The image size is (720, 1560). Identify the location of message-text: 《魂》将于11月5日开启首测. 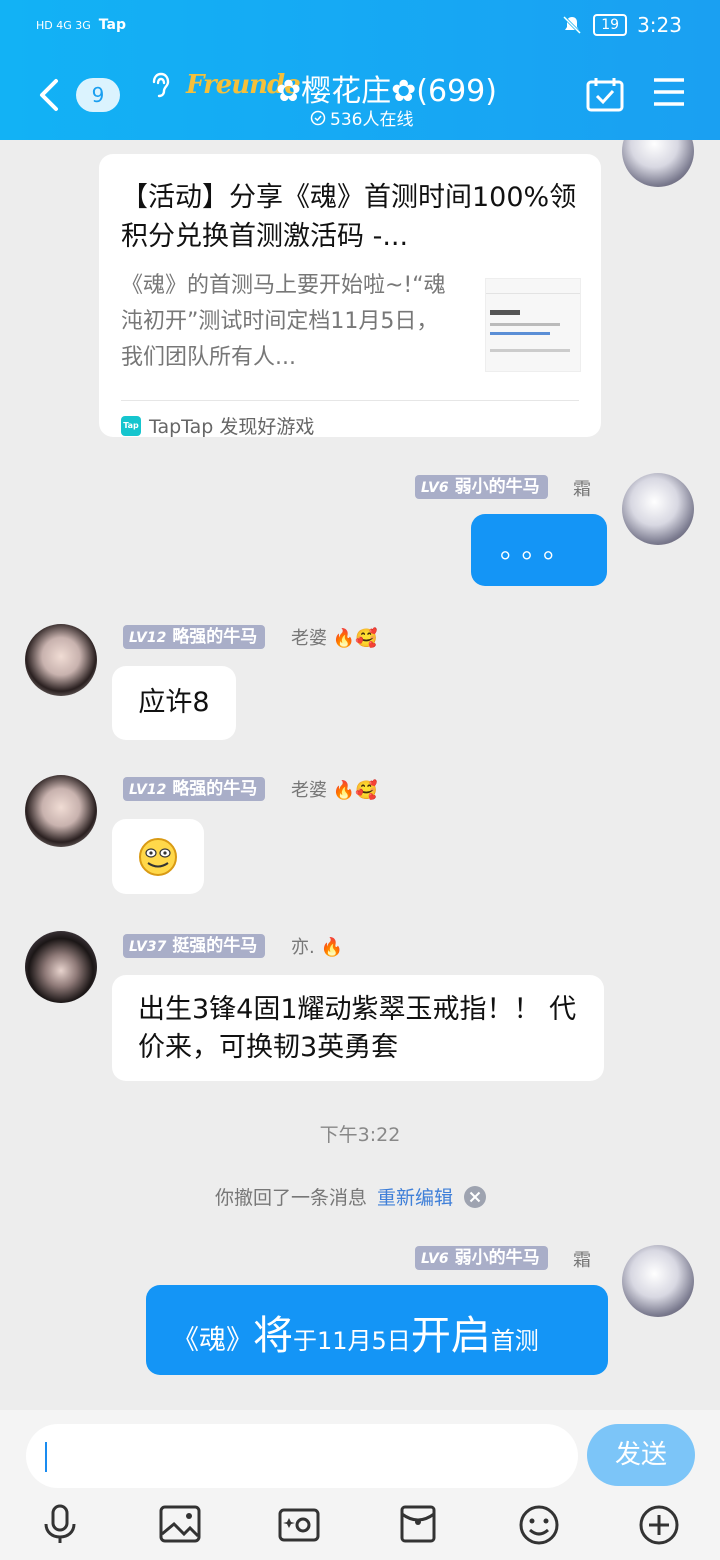
(355, 1332).